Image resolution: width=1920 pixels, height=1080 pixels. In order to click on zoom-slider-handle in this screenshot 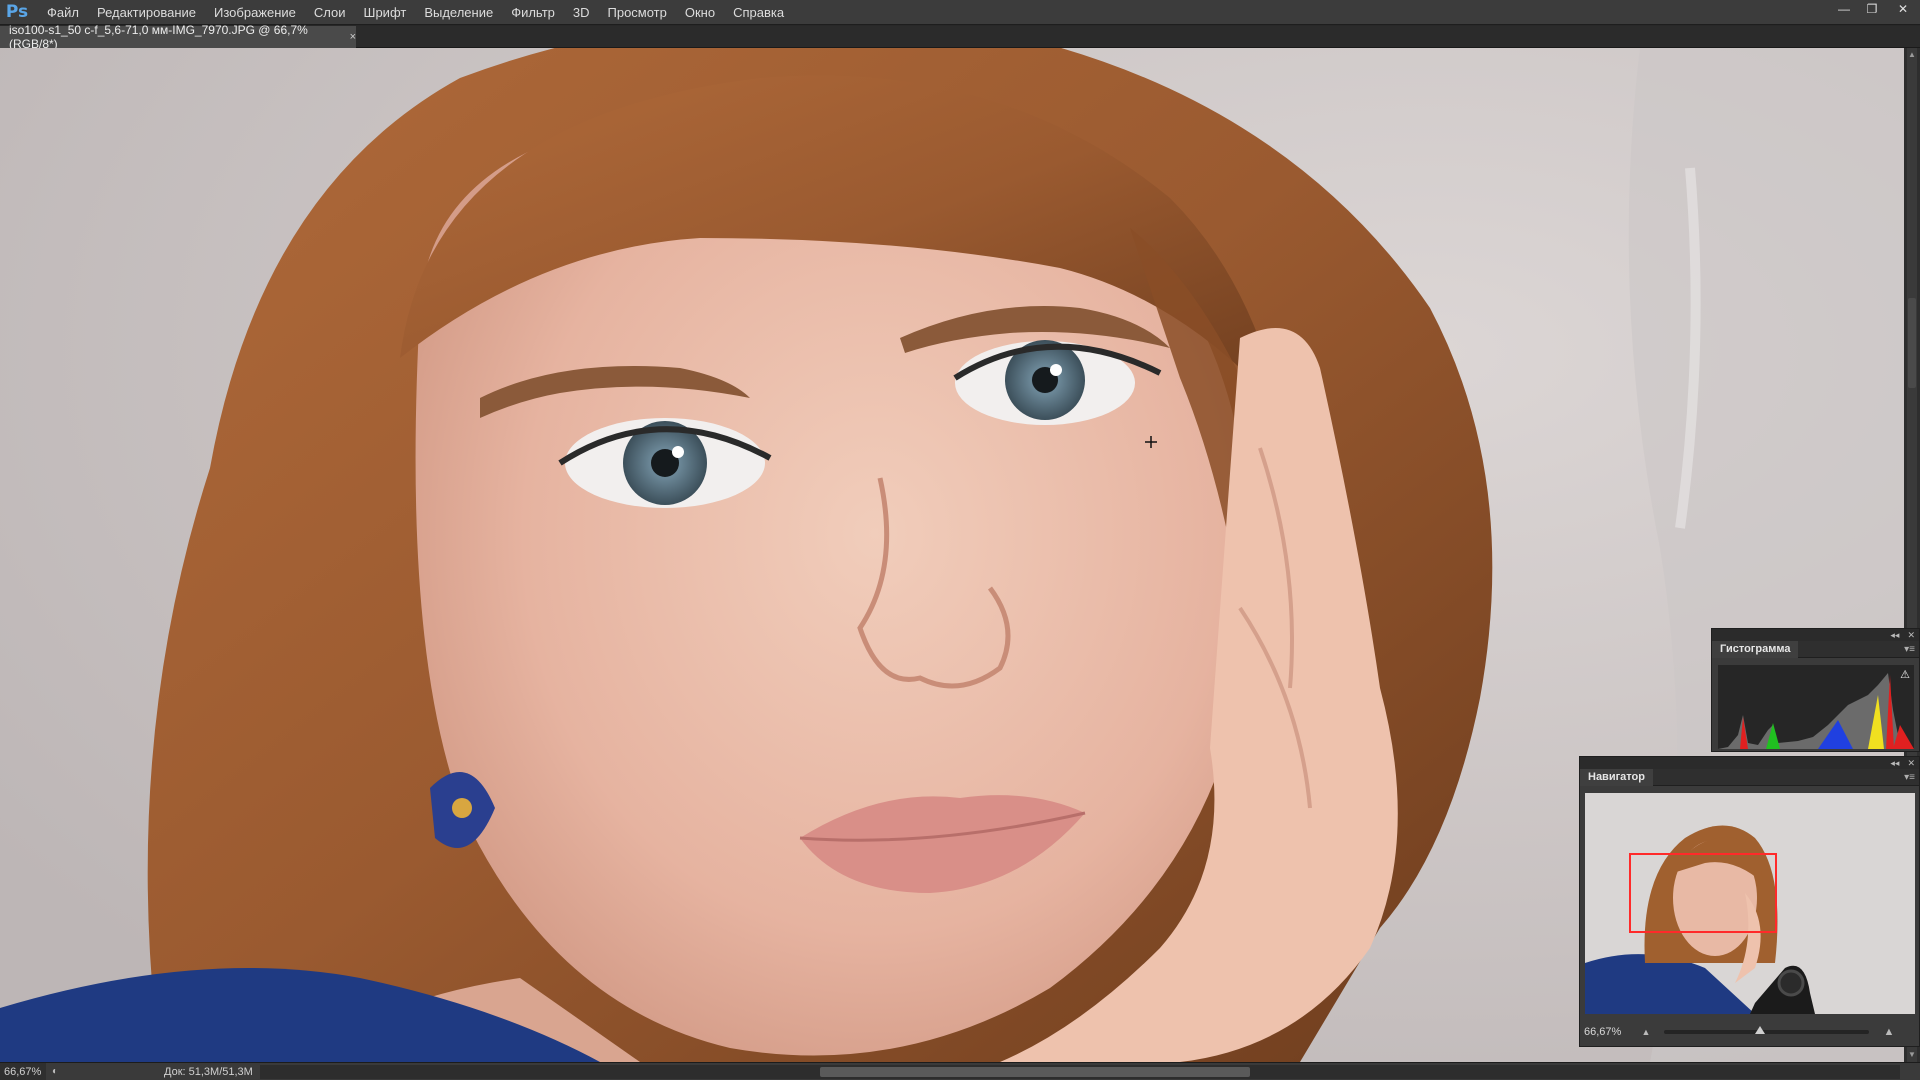, I will do `click(1760, 1030)`.